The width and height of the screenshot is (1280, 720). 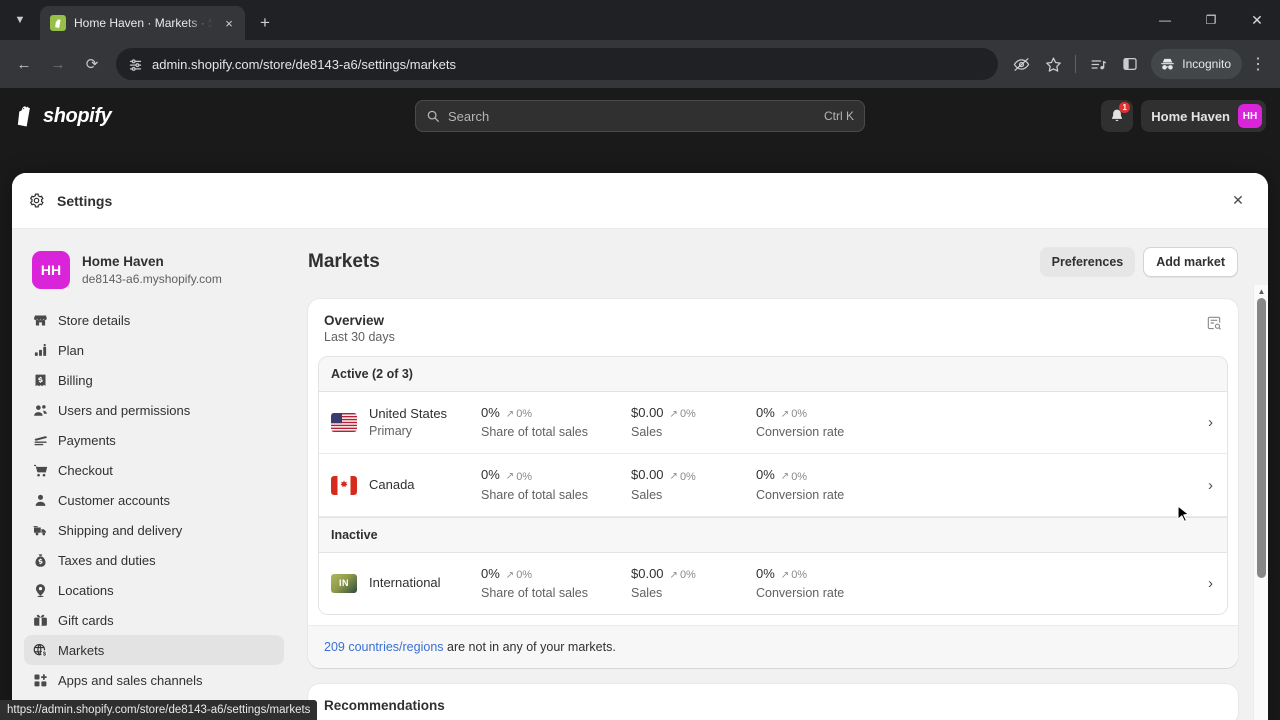 I want to click on close-icon: ✕, so click(x=1238, y=201).